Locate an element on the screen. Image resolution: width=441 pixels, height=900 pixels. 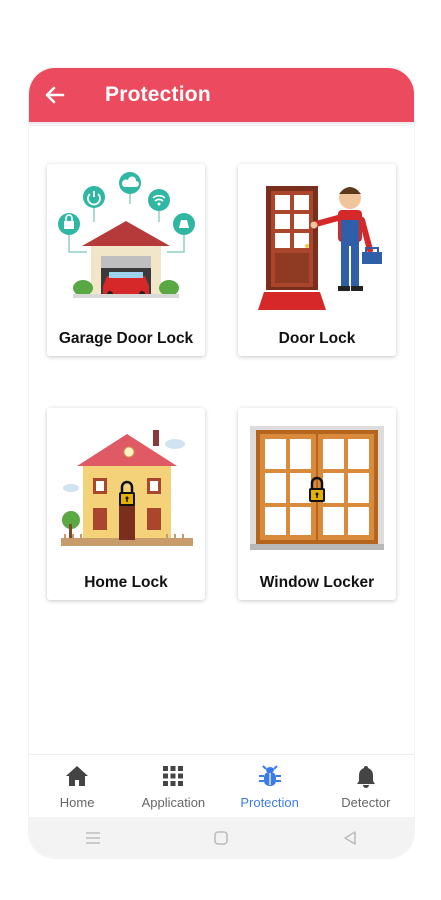
nav-label: Detector is located at coordinates (366, 802).